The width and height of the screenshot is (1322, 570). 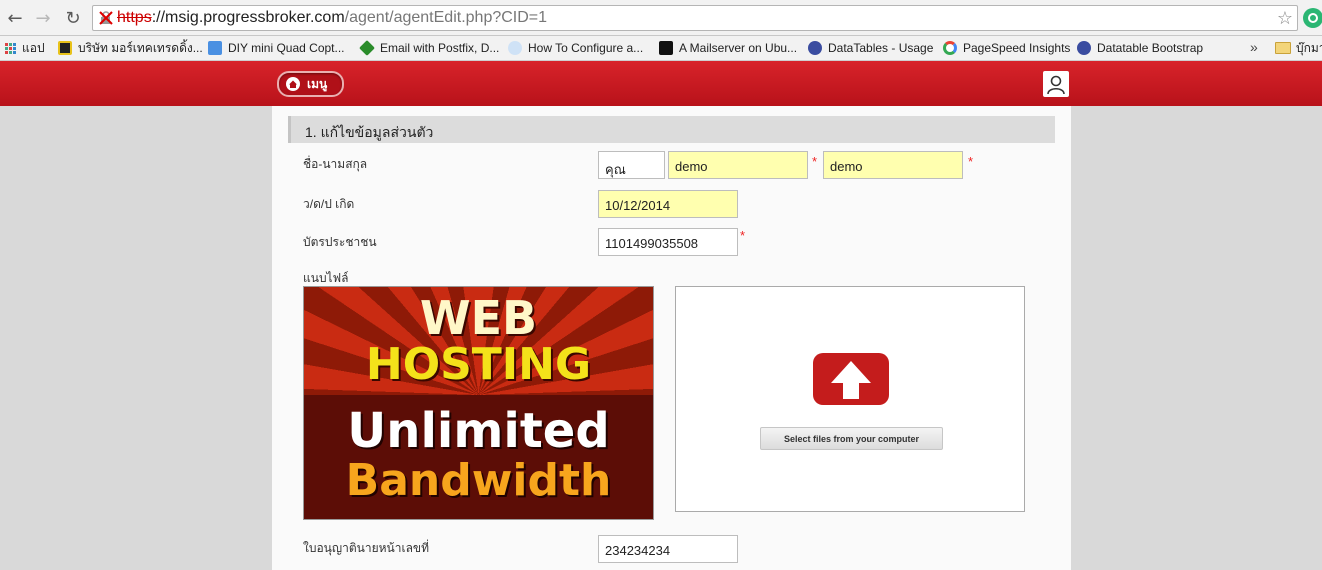 What do you see at coordinates (293, 84) in the screenshot?
I see `home-icon` at bounding box center [293, 84].